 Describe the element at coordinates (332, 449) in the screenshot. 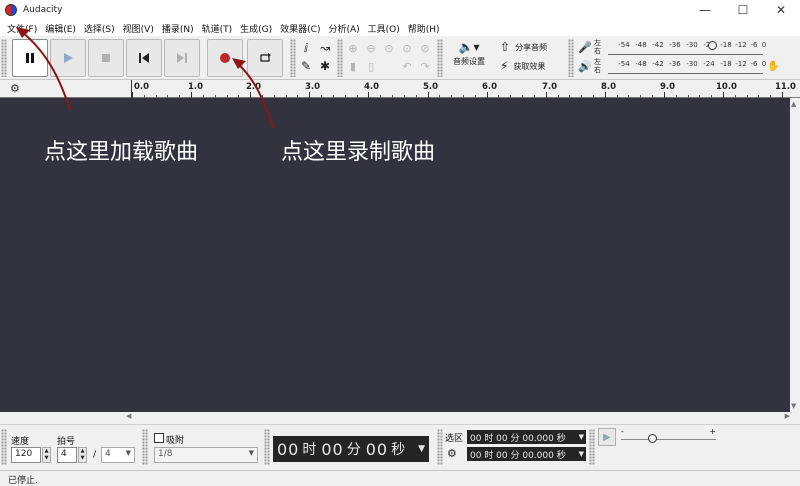

I see `time-minutes: 00` at that location.